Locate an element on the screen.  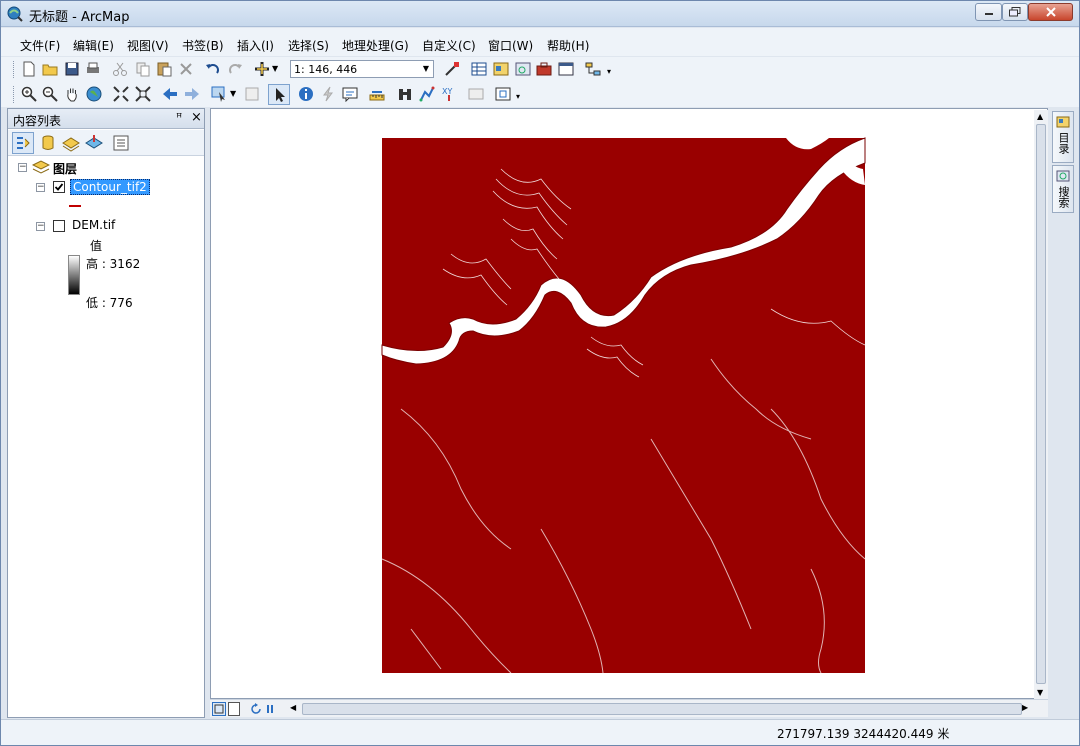
map-scale-combobox: 1: 146, 446 ▼ is located at coordinates (362, 69).